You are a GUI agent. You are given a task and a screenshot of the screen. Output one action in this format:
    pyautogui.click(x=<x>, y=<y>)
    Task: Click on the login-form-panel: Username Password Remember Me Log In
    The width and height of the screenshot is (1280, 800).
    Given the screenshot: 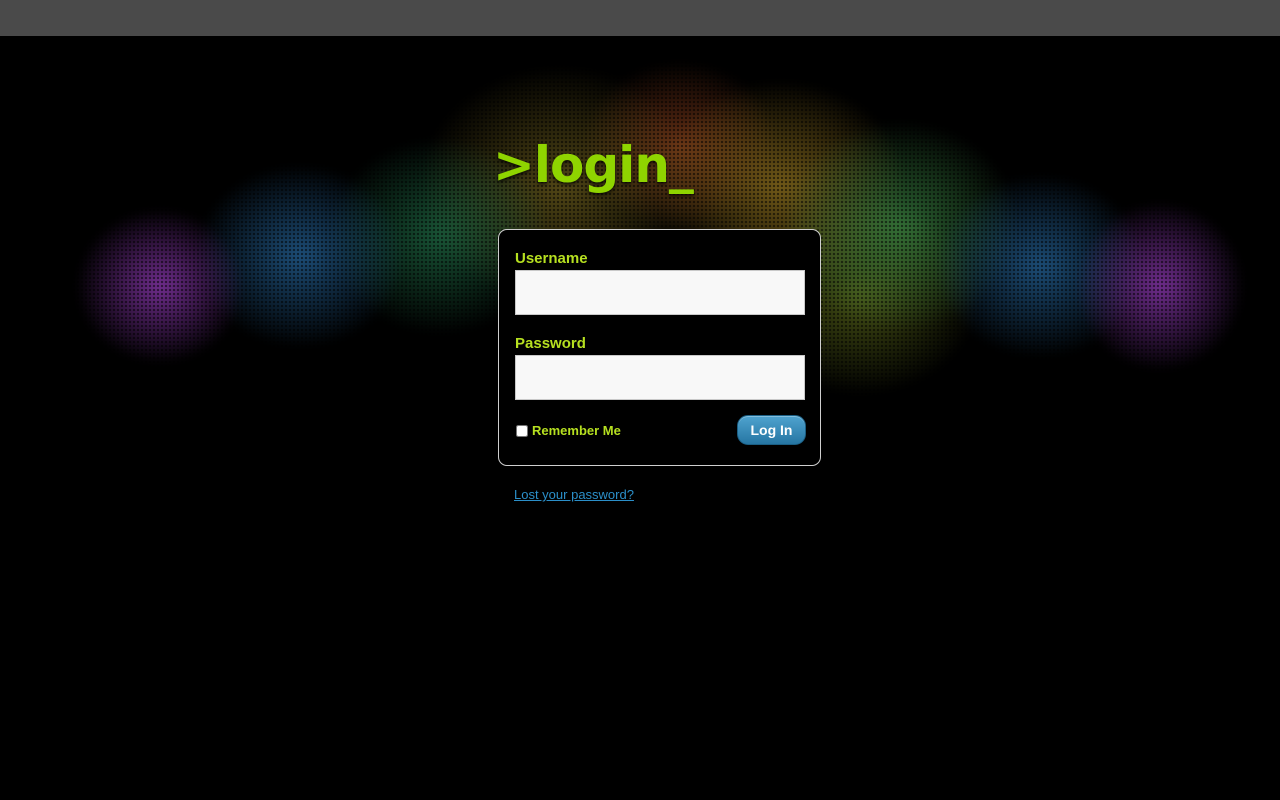 What is the action you would take?
    pyautogui.click(x=659, y=347)
    